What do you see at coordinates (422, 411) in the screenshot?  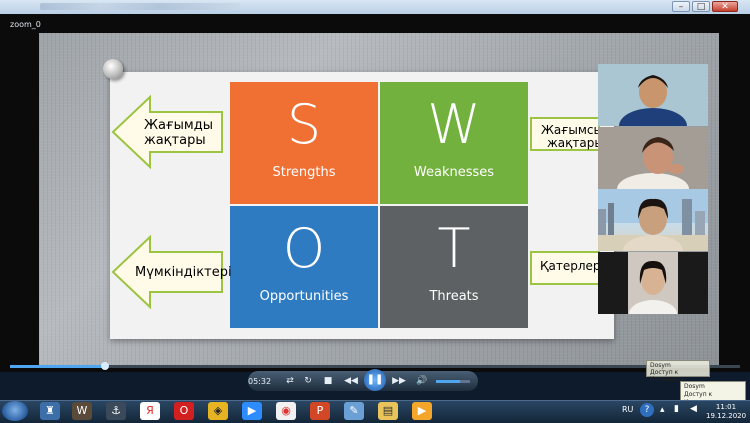 I see `media-player-icon: ▶` at bounding box center [422, 411].